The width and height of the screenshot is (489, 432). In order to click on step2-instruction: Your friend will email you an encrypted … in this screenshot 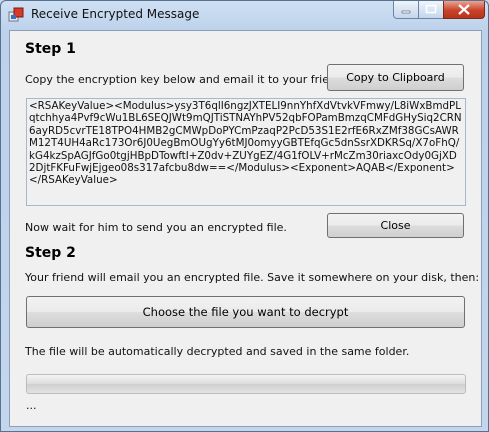, I will do `click(252, 277)`.